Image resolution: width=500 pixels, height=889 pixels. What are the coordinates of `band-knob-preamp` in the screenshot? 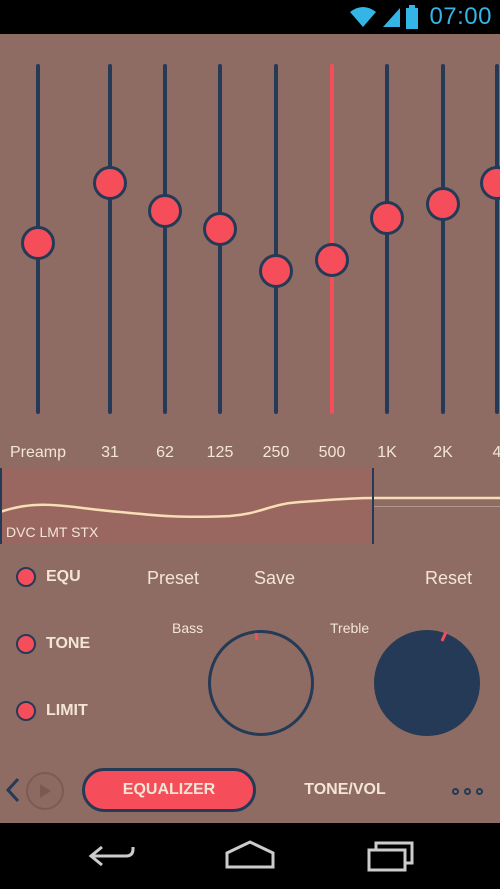 It's located at (38, 242).